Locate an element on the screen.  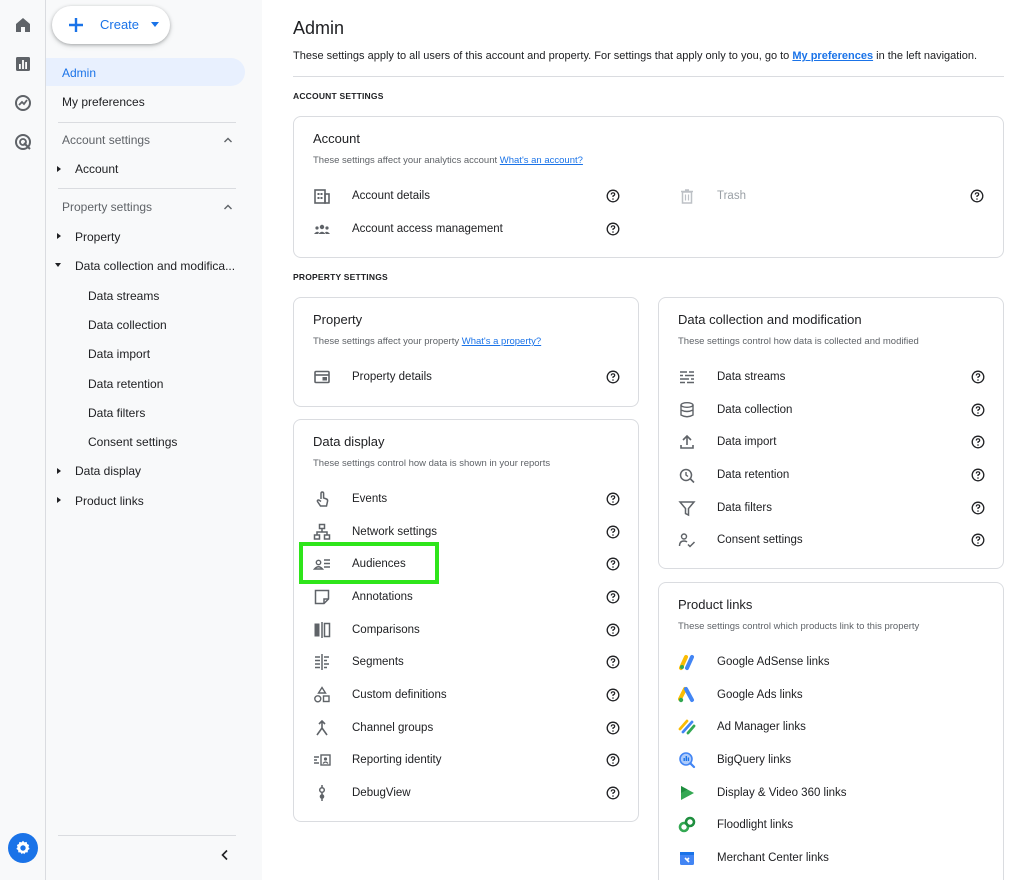
floodlight-links-row: Floodlight links is located at coordinates (831, 825).